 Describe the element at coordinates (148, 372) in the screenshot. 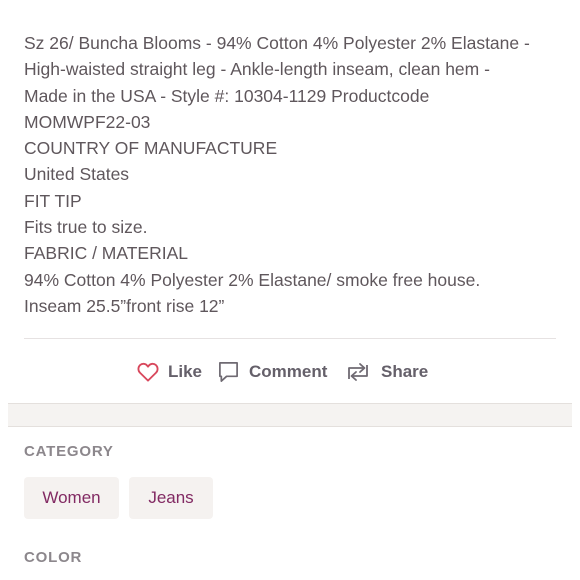

I see `heart-icon` at that location.